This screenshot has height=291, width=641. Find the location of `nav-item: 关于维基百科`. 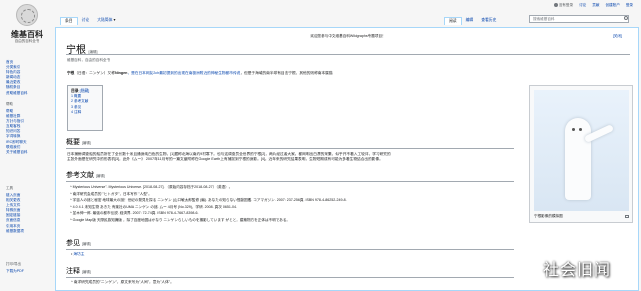

nav-item: 关于维基百科 is located at coordinates (17, 152).